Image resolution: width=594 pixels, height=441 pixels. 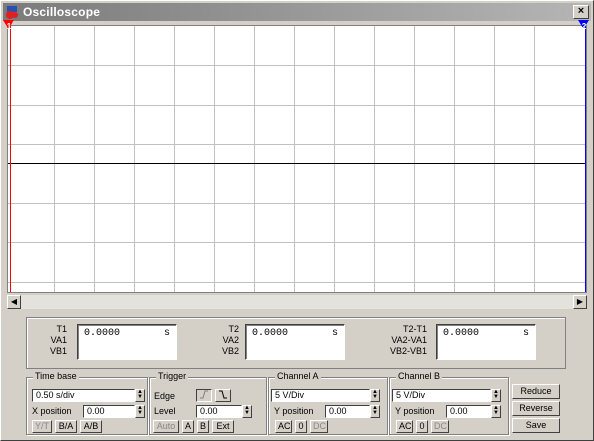 What do you see at coordinates (12, 12) in the screenshot?
I see `oscilloscope-app-icon` at bounding box center [12, 12].